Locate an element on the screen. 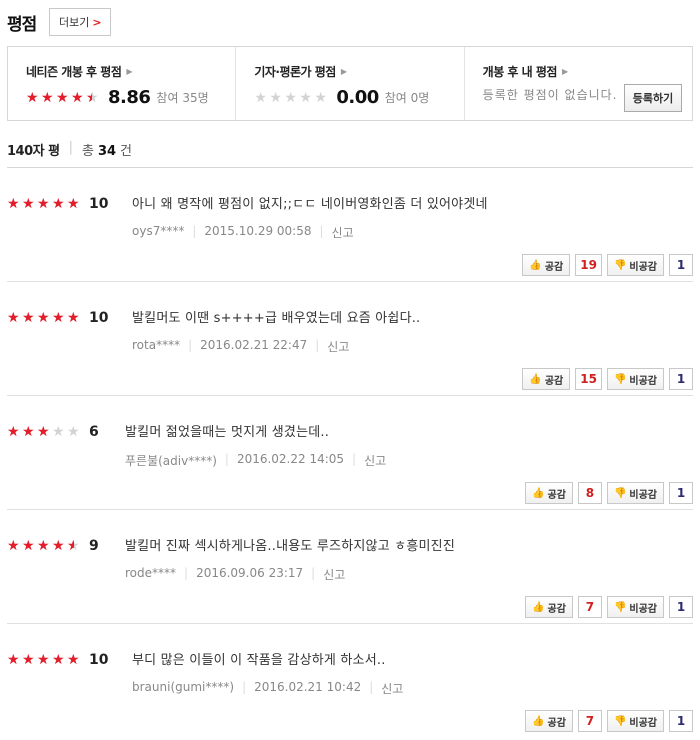  my-rating-title: 개봉 후 내 평점 ▶ is located at coordinates (587, 71).